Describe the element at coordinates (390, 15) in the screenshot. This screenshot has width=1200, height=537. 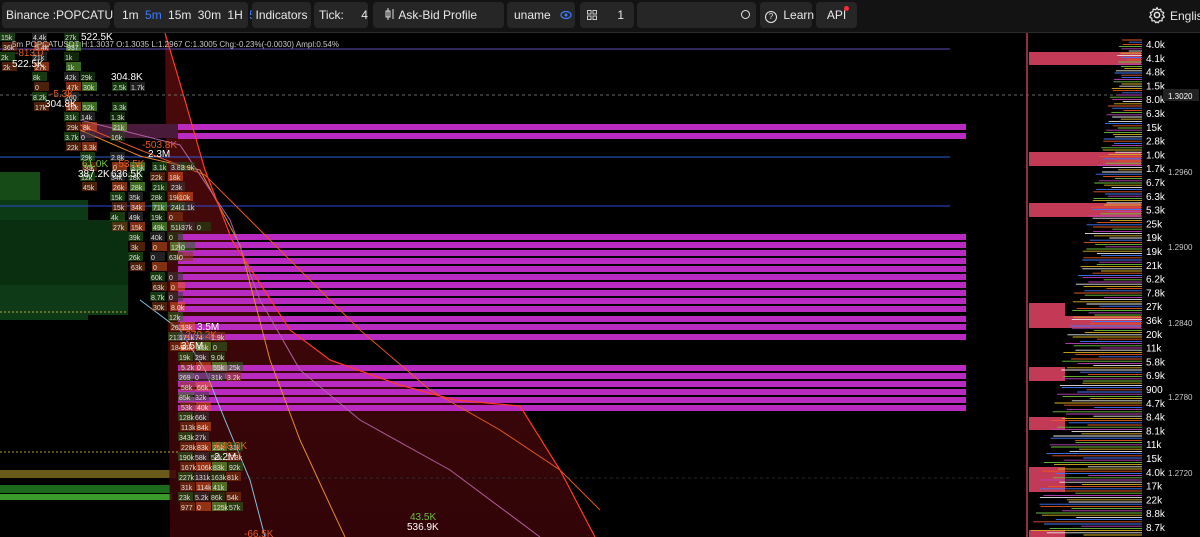
I see `candlestick-icon` at that location.